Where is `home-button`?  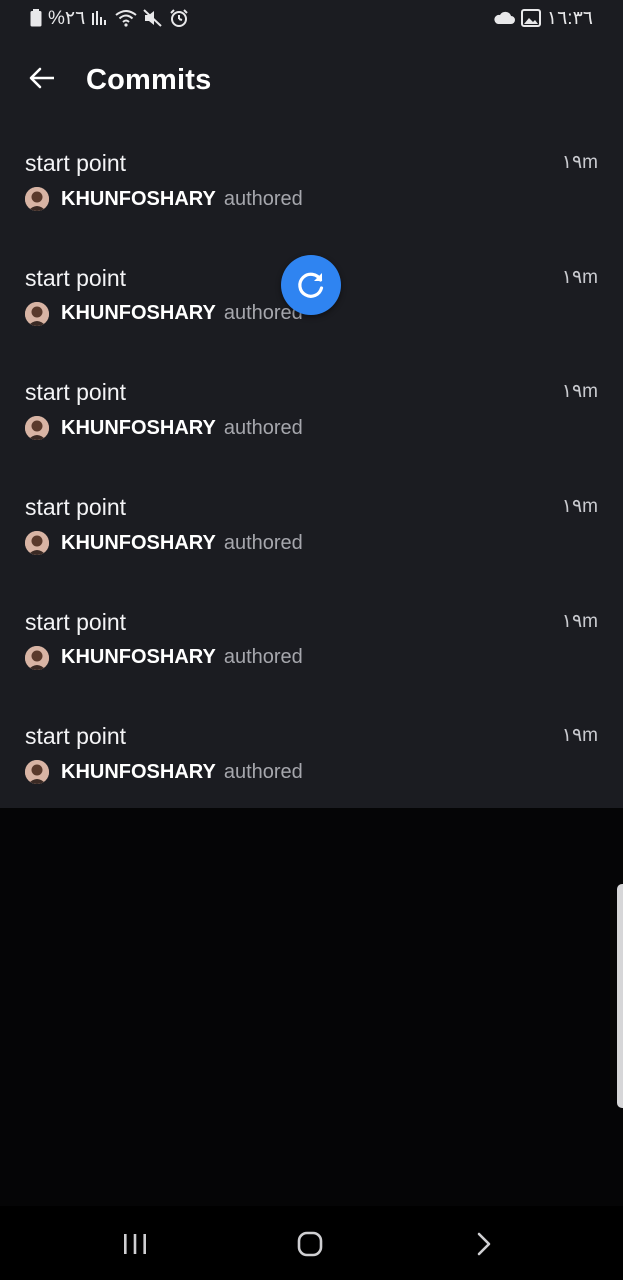 home-button is located at coordinates (310, 1244).